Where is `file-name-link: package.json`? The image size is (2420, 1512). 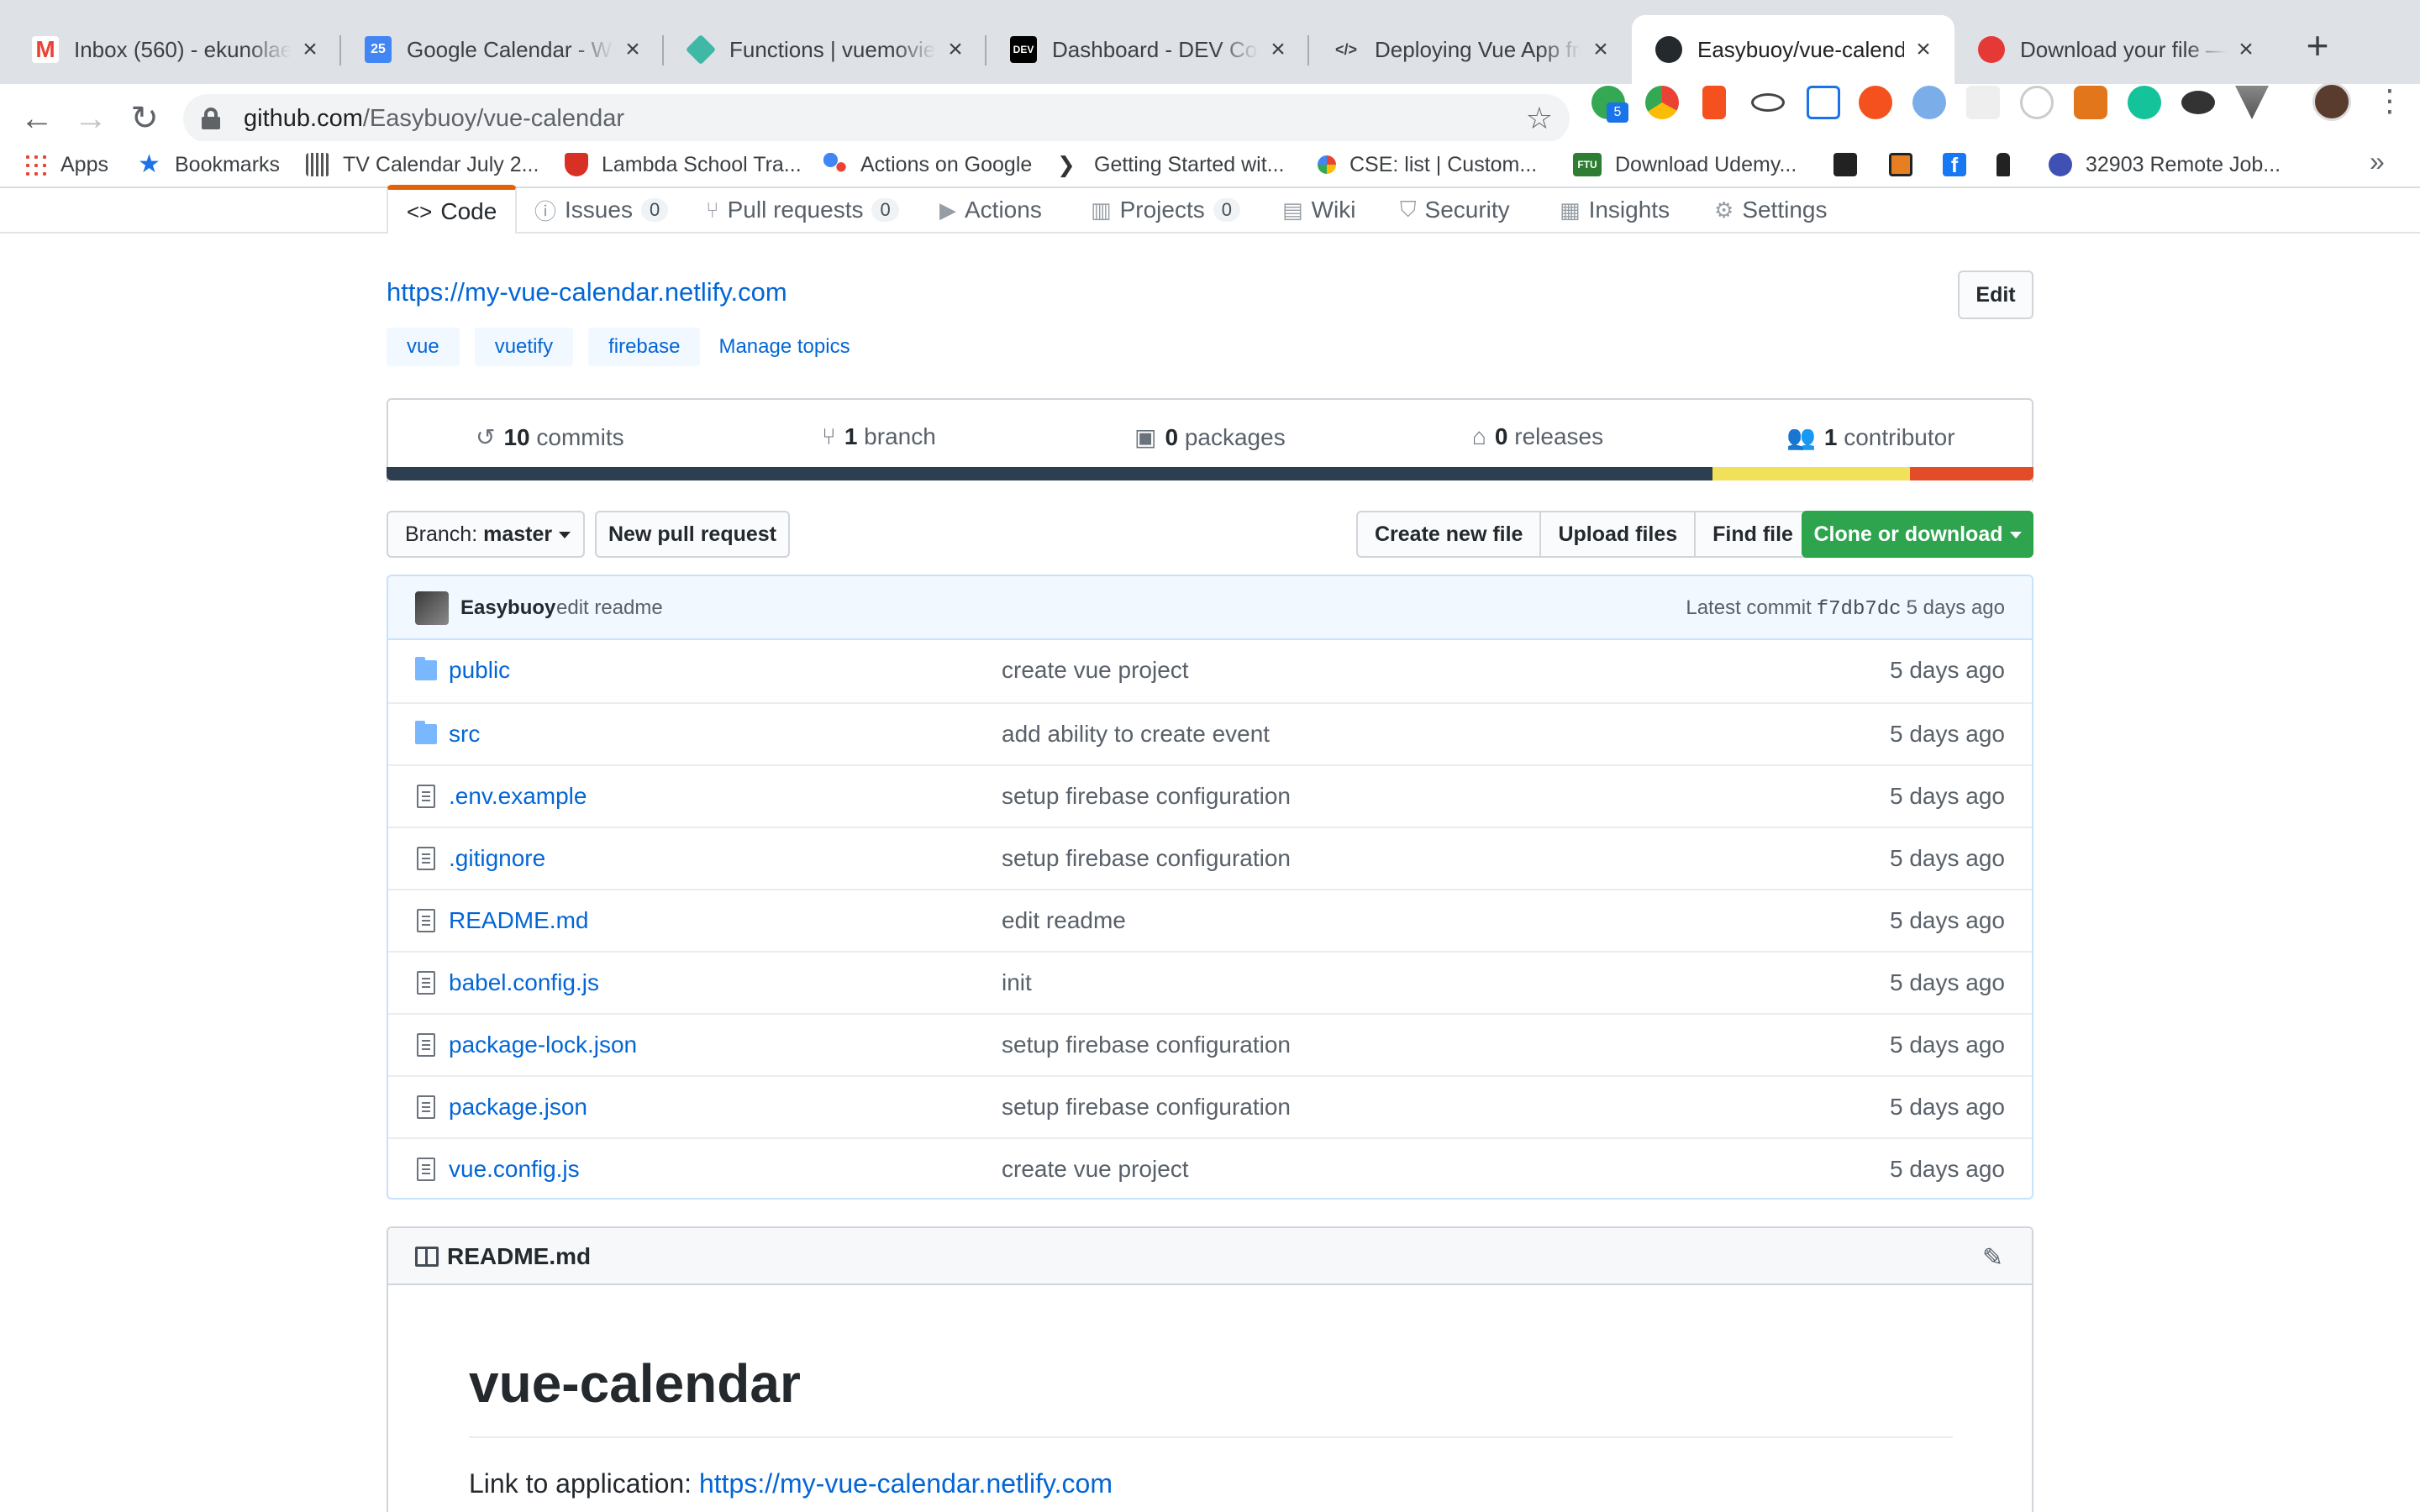 file-name-link: package.json is located at coordinates (518, 1107).